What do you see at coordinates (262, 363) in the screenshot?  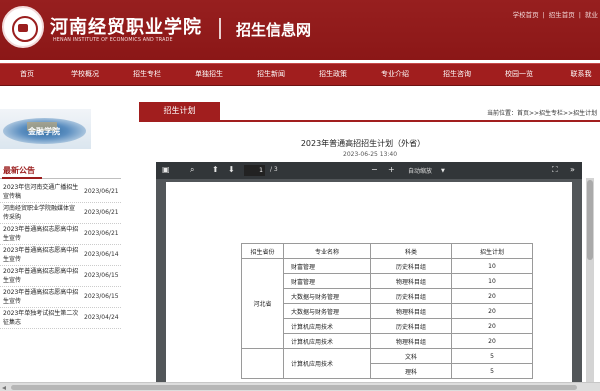 I see `province-cell` at bounding box center [262, 363].